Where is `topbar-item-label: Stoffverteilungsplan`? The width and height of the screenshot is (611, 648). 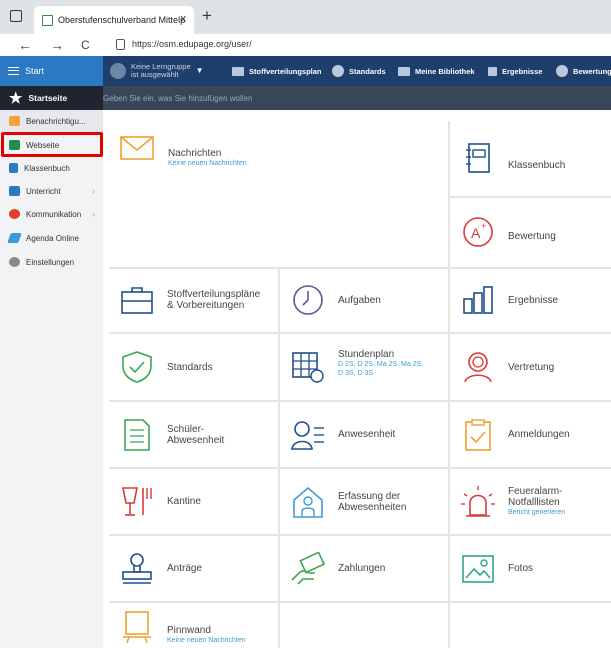 topbar-item-label: Stoffverteilungsplan is located at coordinates (285, 71).